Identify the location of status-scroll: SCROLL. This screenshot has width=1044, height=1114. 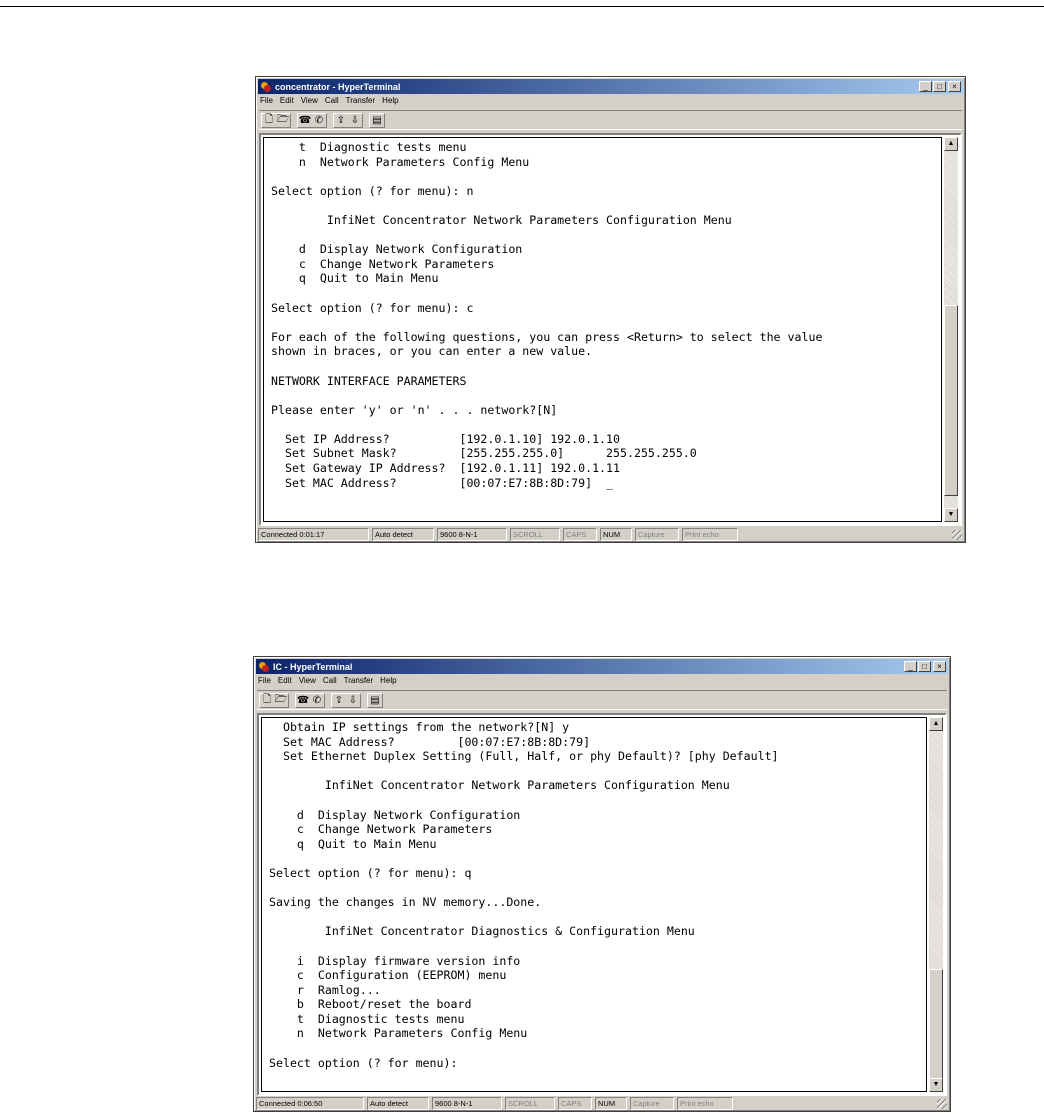
(530, 1103).